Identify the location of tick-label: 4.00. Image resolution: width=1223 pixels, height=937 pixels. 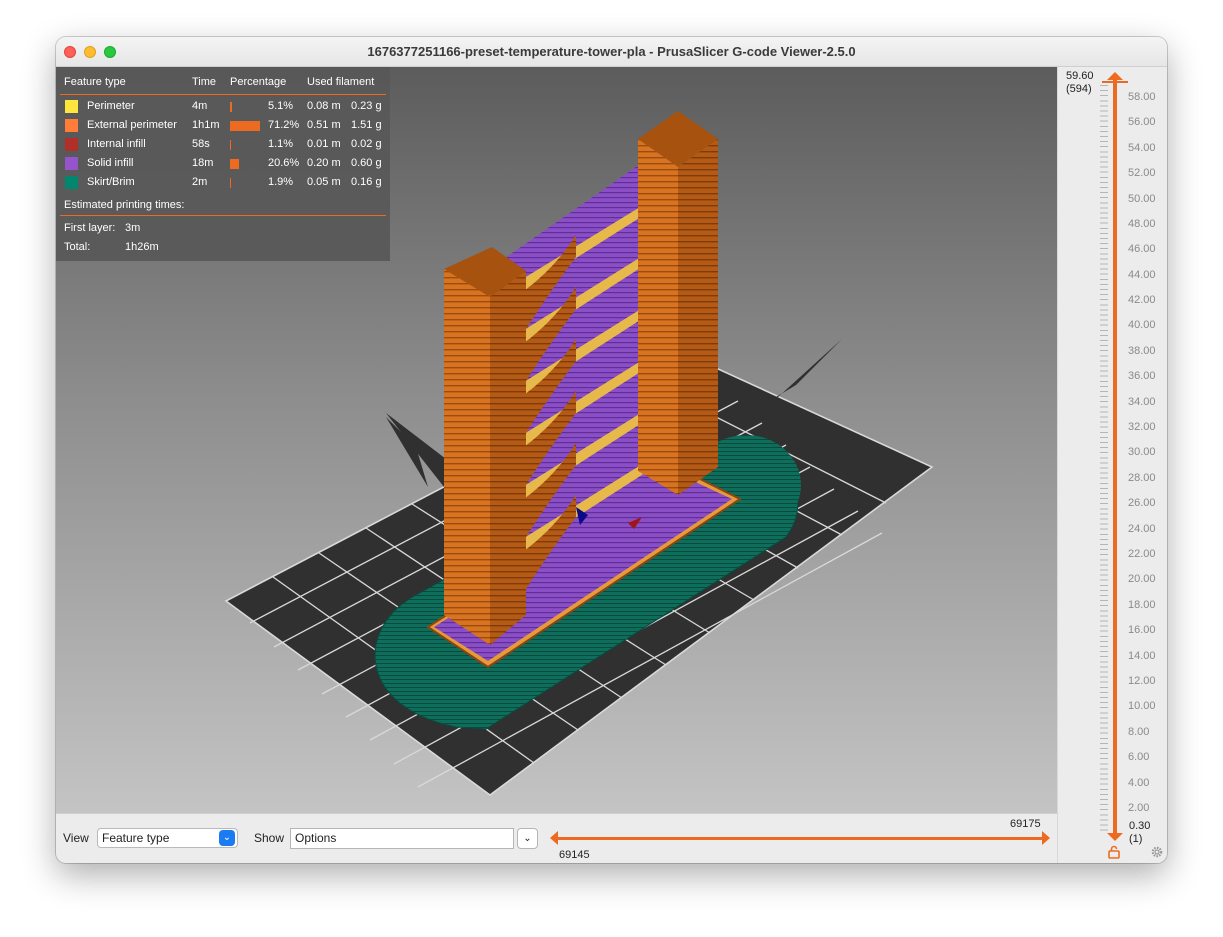
(1139, 783).